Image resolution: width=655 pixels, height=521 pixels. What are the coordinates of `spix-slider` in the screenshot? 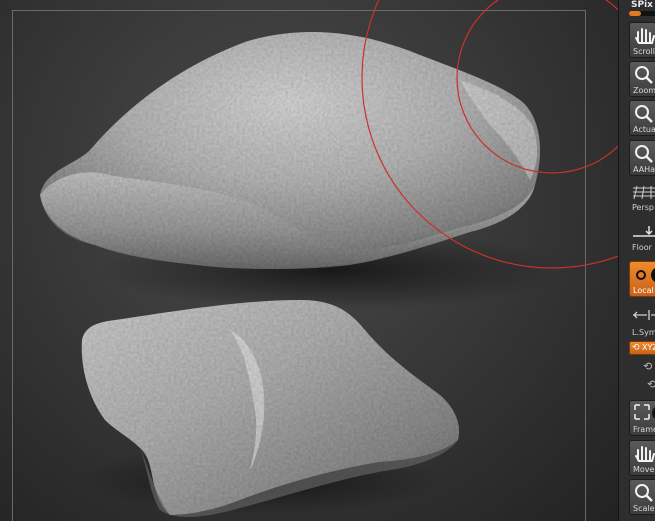 It's located at (642, 13).